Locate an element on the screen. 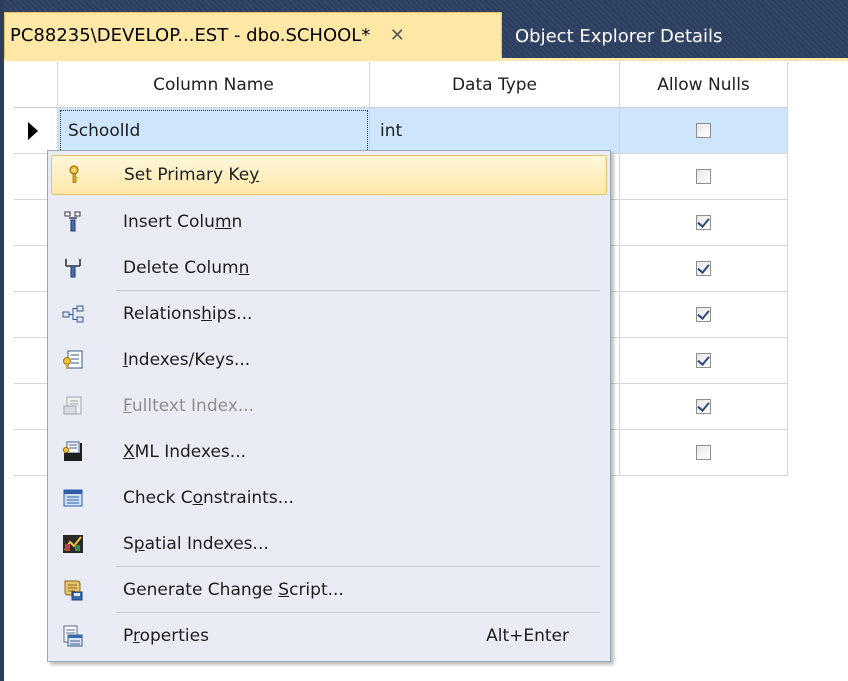  fulltext-index-icon is located at coordinates (73, 406).